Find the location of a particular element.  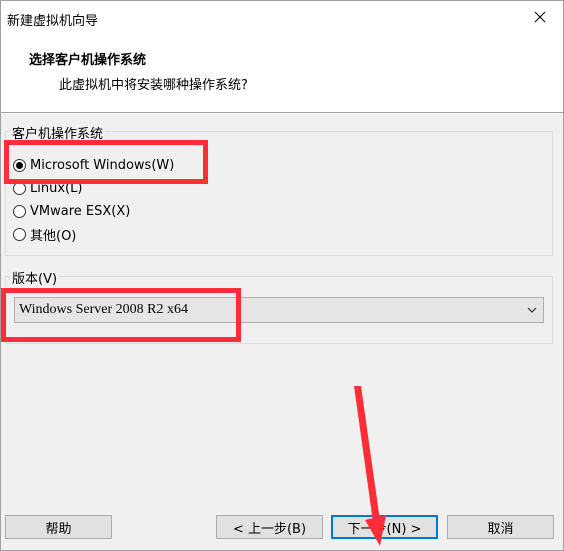

title-bar: 新建虚拟机向导 is located at coordinates (282, 17).